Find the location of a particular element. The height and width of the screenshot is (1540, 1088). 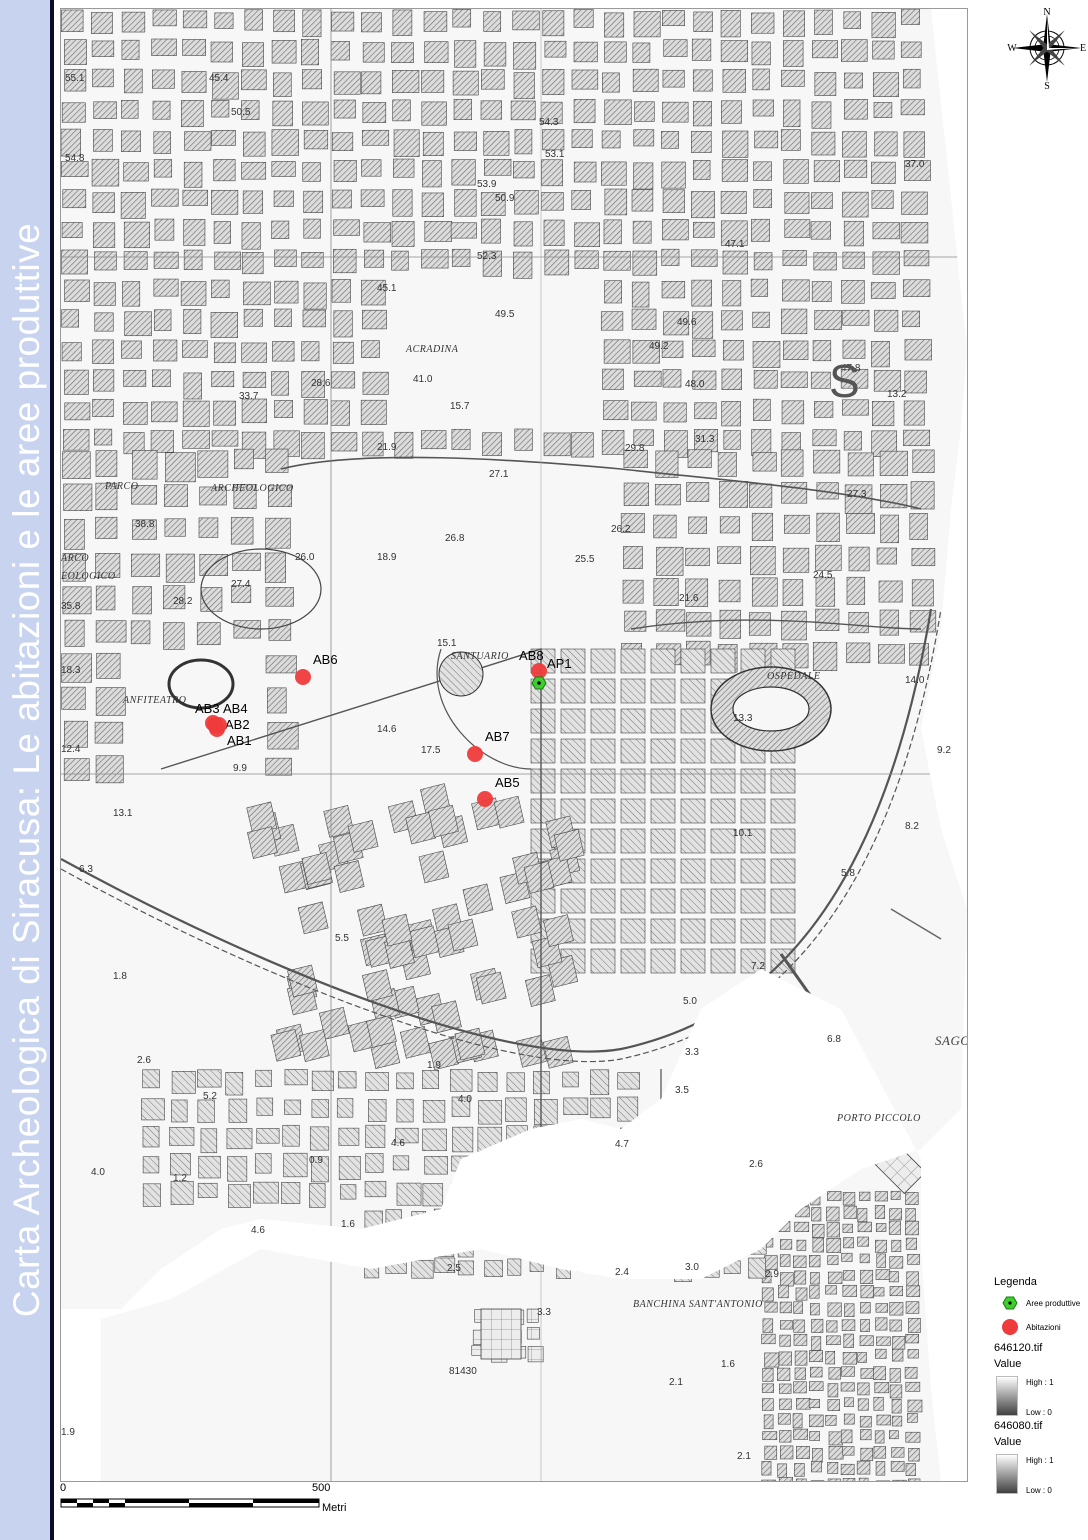

map-label: 27.1 is located at coordinates (499, 474).